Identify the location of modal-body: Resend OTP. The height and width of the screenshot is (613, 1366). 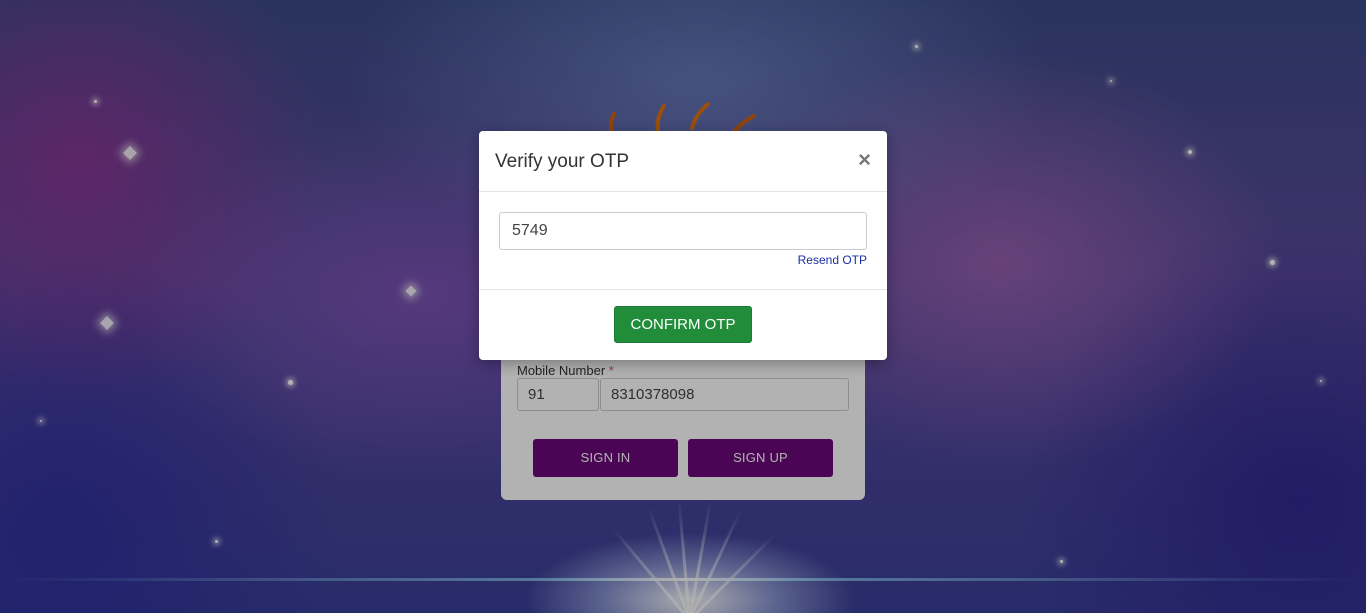
(683, 241).